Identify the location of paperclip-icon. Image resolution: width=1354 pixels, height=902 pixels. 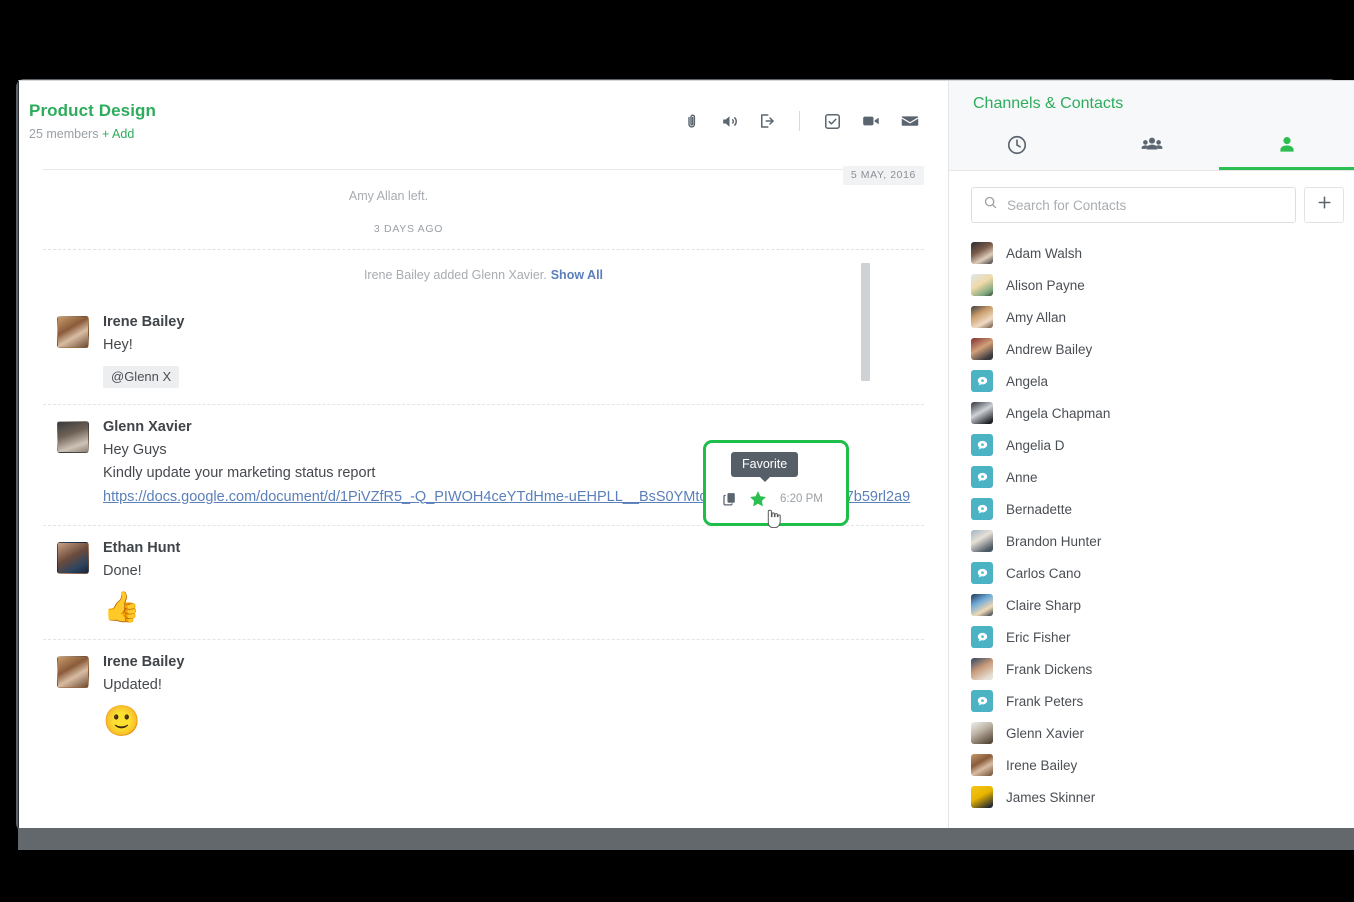
(692, 121).